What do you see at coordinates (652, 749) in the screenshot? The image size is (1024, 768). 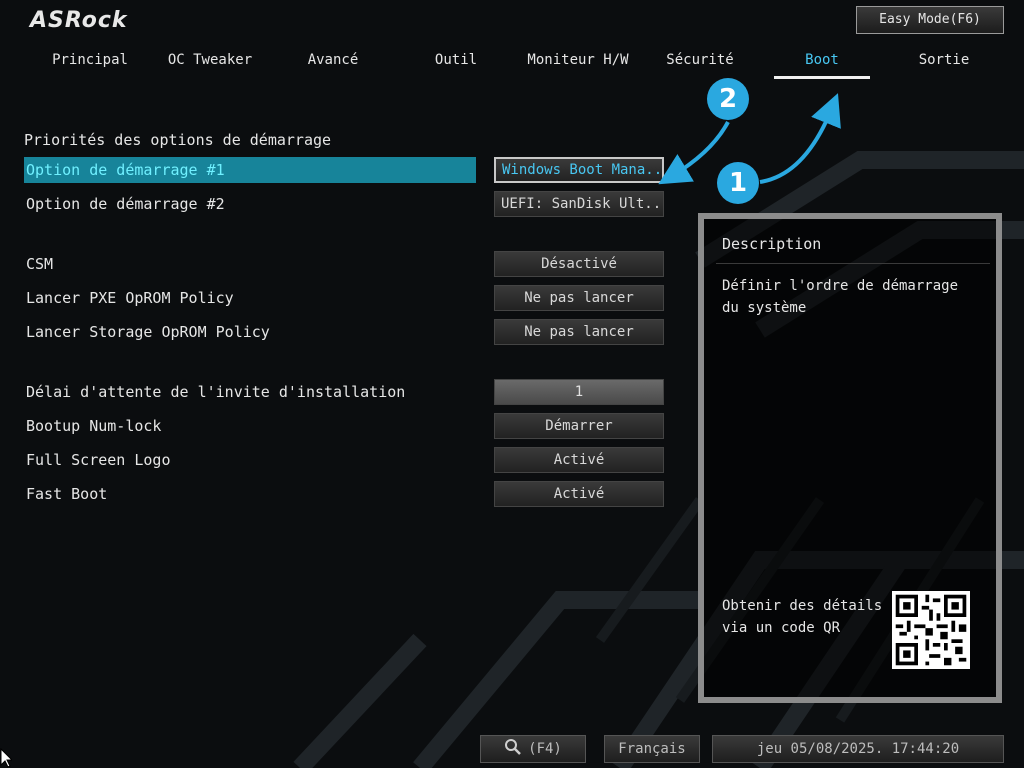 I see `language-button: Français` at bounding box center [652, 749].